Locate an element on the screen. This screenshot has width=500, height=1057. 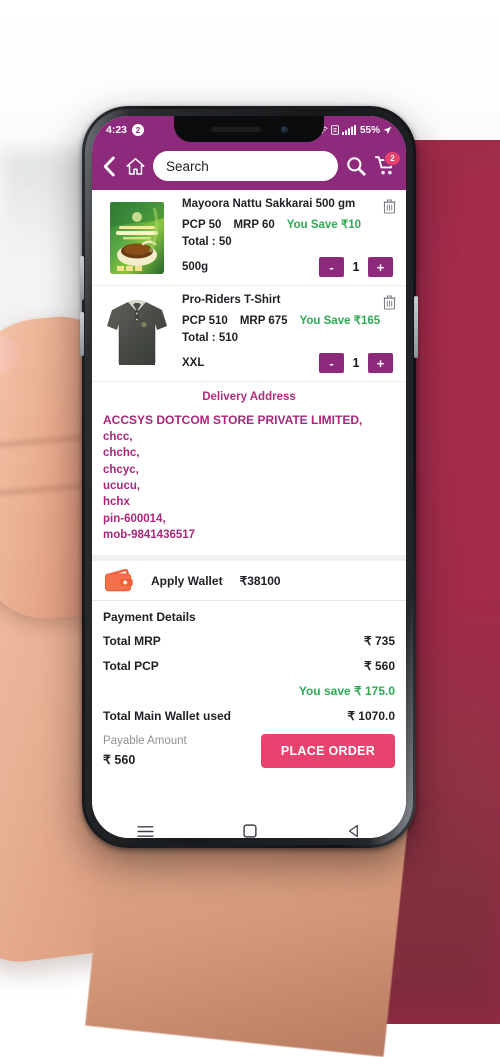
delivery-address-title: Delivery Address is located at coordinates (249, 397).